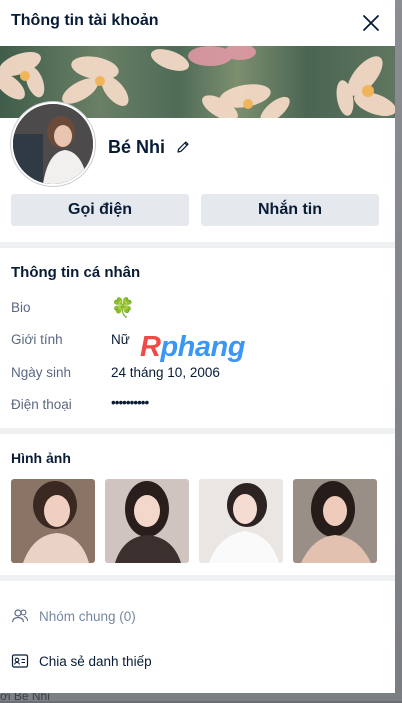 The image size is (402, 703). I want to click on photo-1-image, so click(53, 521).